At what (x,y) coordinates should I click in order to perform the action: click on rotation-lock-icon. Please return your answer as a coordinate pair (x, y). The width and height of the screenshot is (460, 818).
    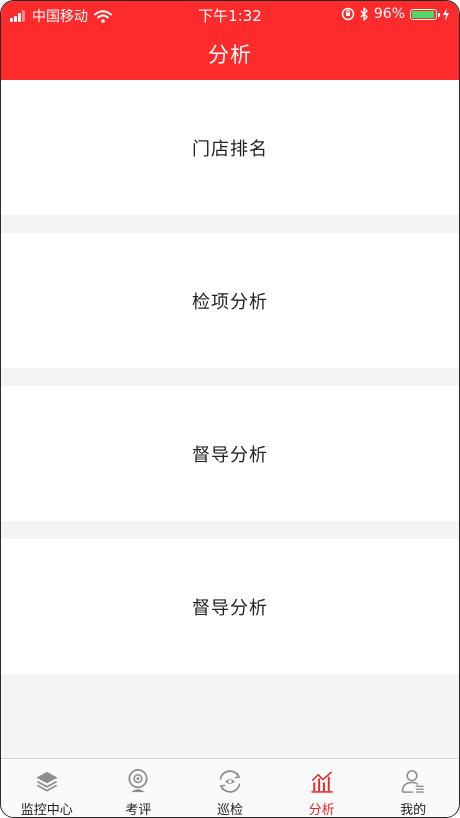
    Looking at the image, I should click on (348, 14).